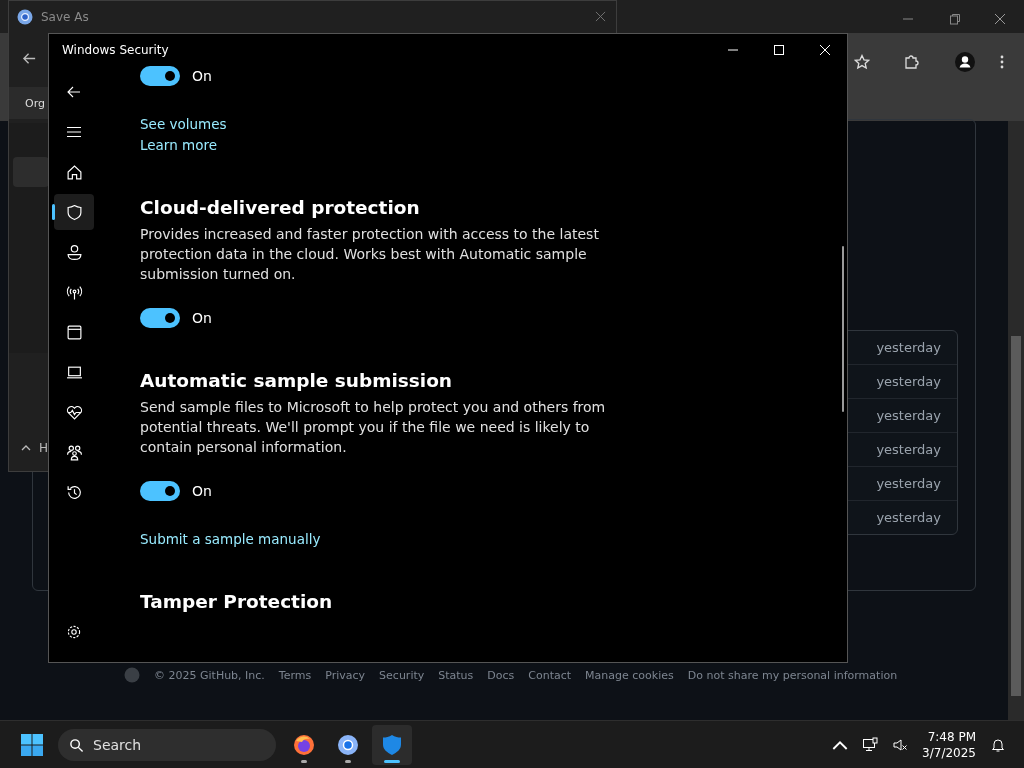  I want to click on hide-folders-label: H, so click(44, 448).